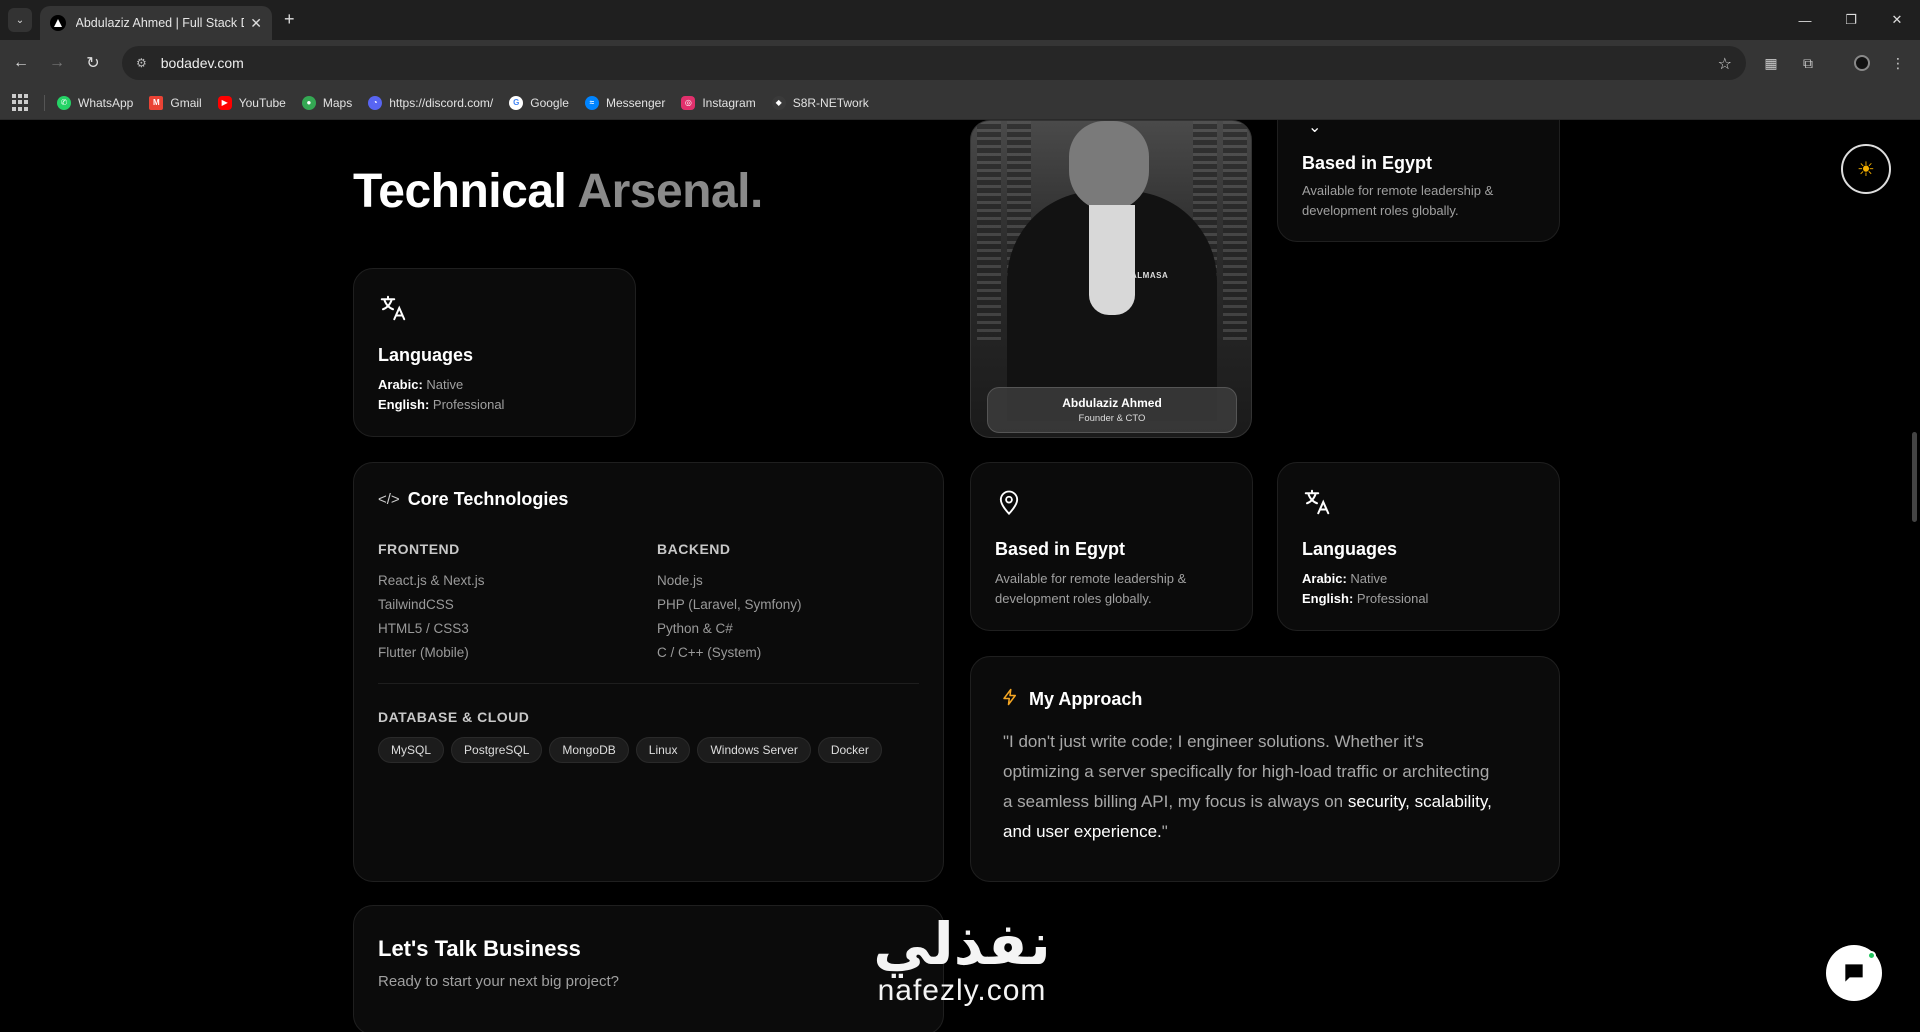 The height and width of the screenshot is (1032, 1920). What do you see at coordinates (256, 23) in the screenshot?
I see `close-tab-icon: ✕` at bounding box center [256, 23].